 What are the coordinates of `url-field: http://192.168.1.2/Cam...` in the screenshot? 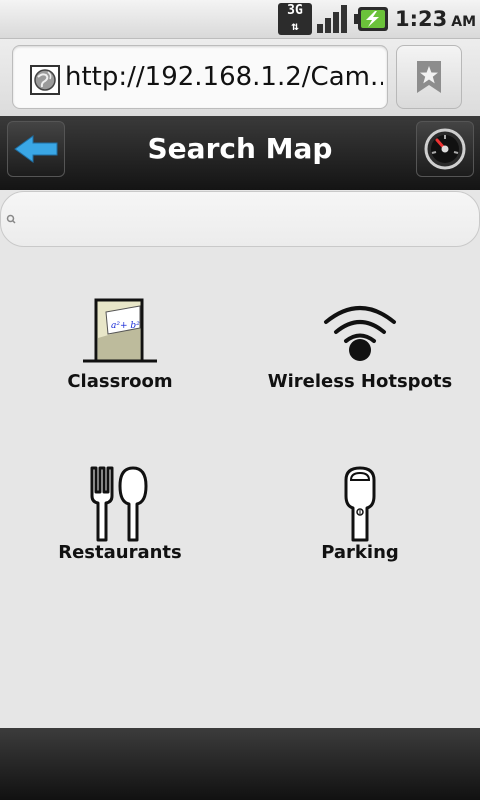 It's located at (200, 77).